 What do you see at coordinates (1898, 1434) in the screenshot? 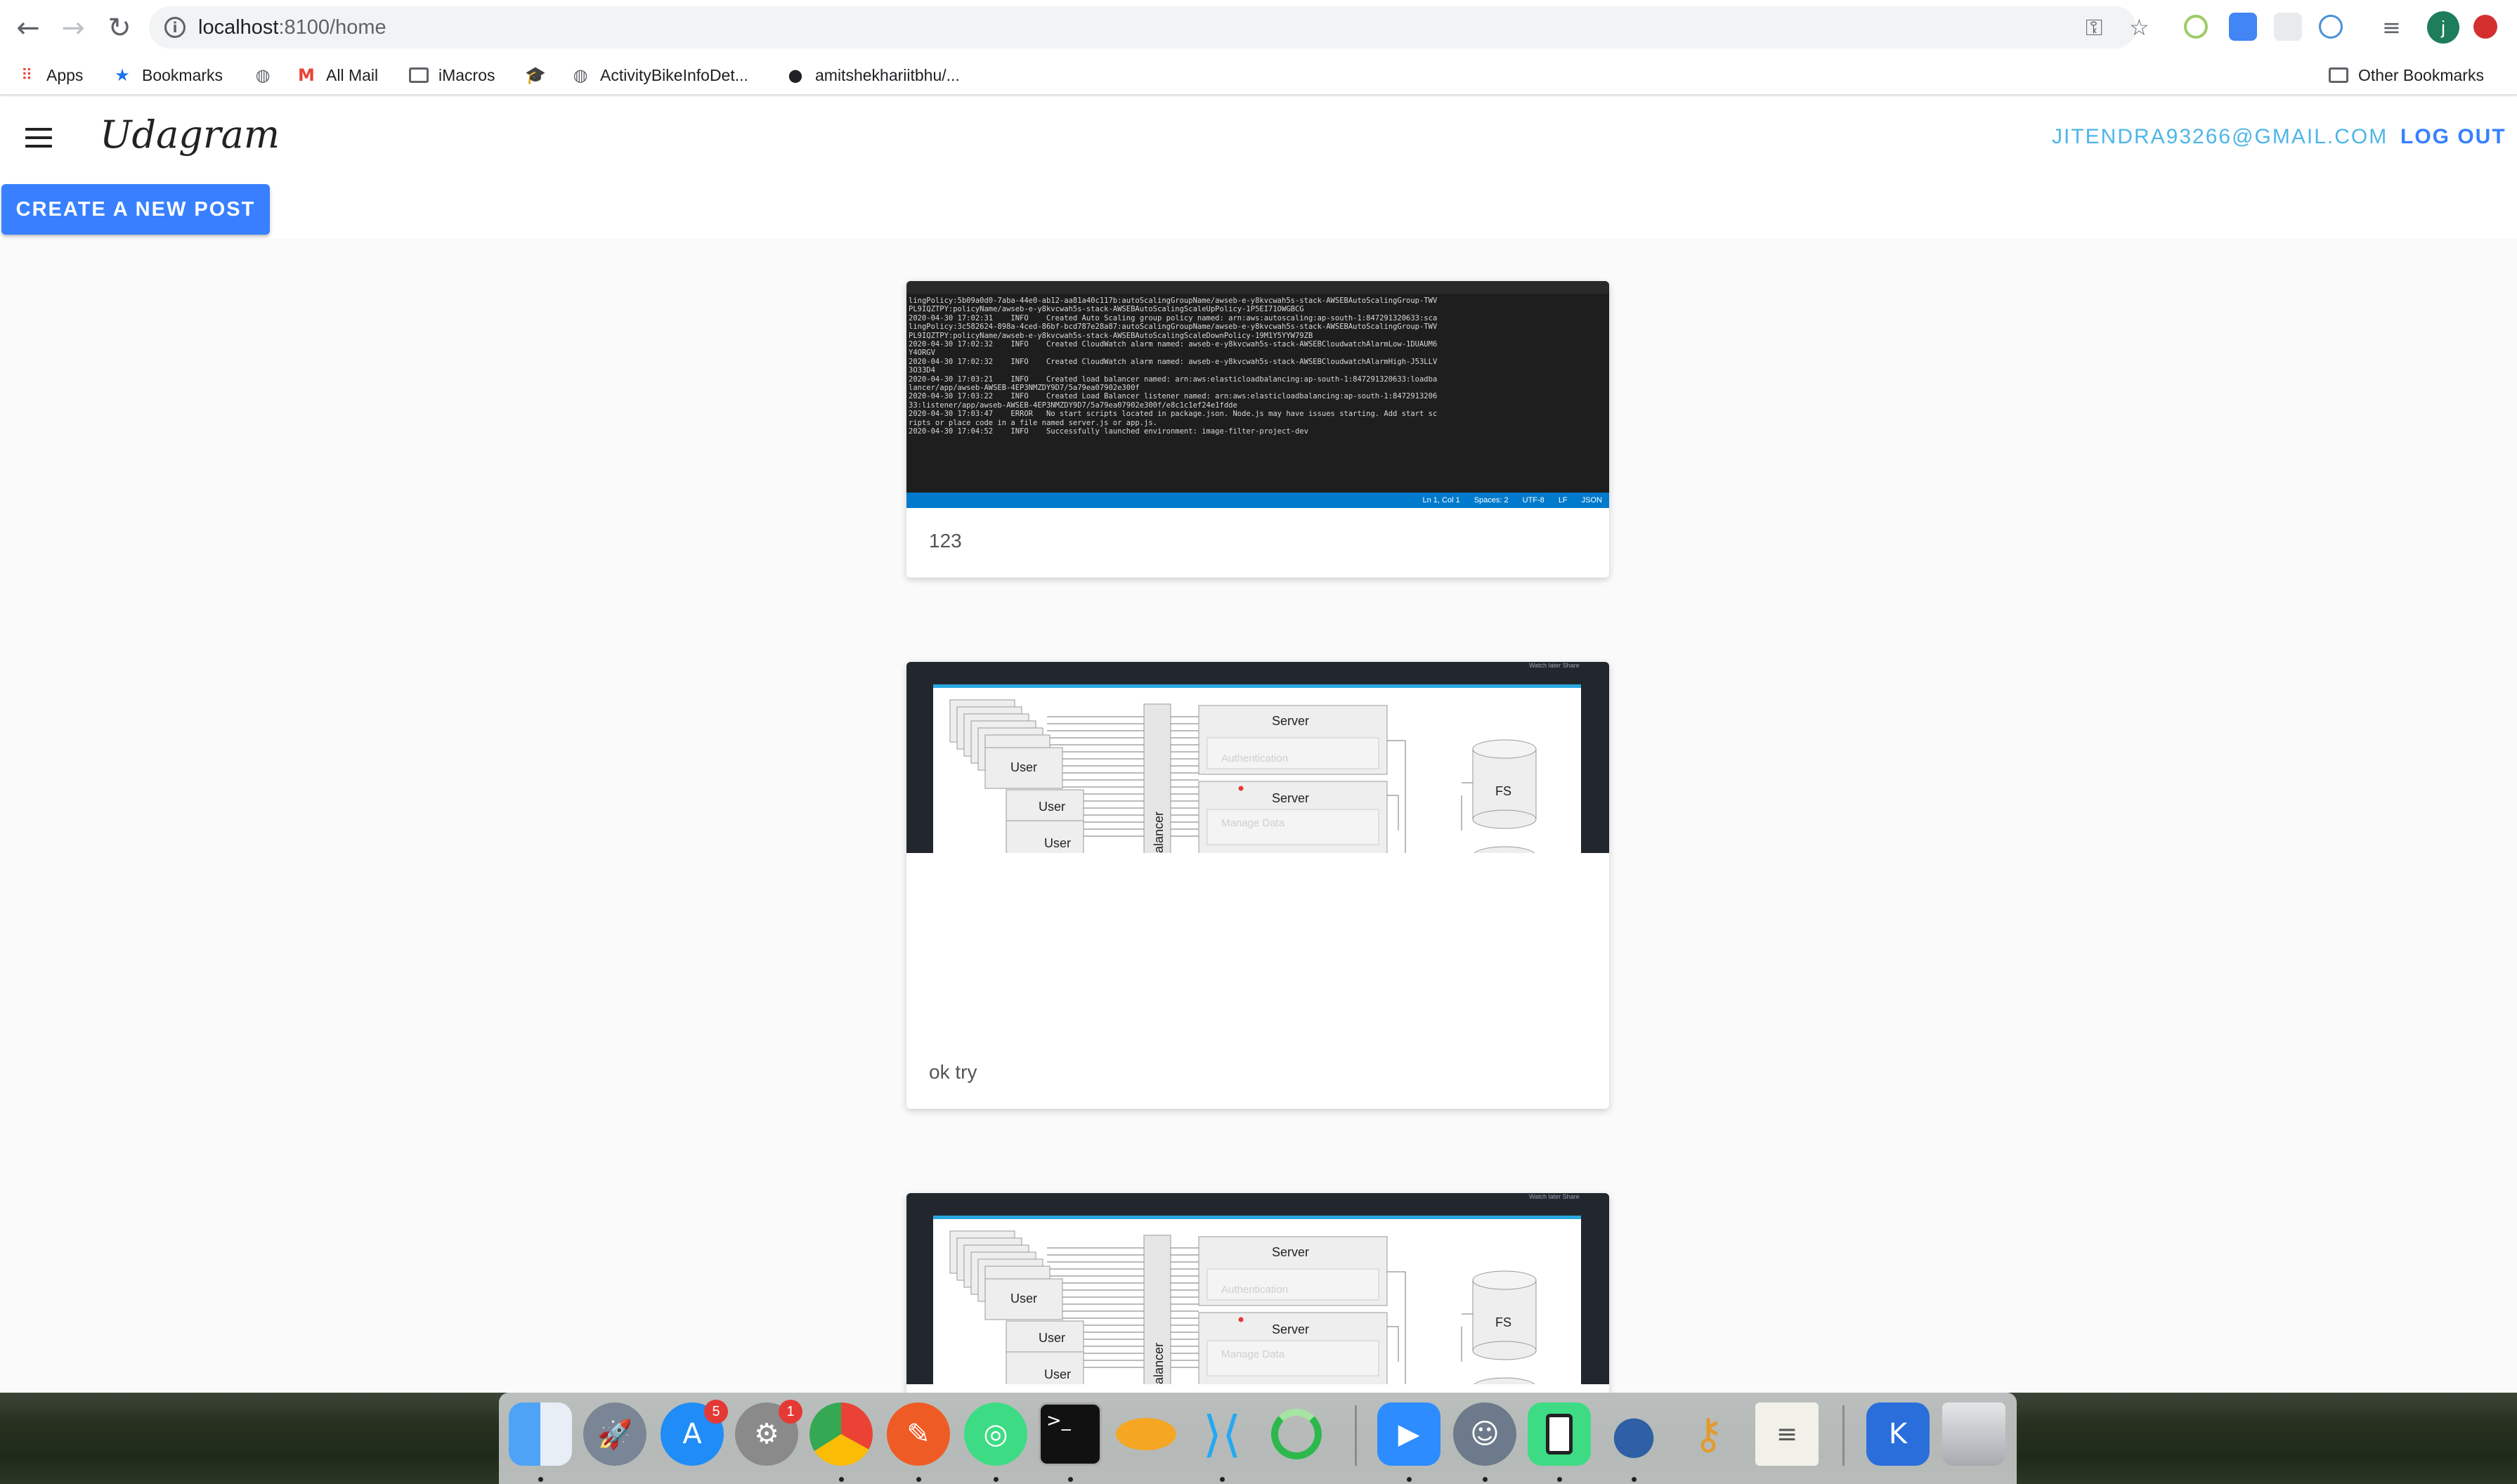
I see `kite-icon: K` at bounding box center [1898, 1434].